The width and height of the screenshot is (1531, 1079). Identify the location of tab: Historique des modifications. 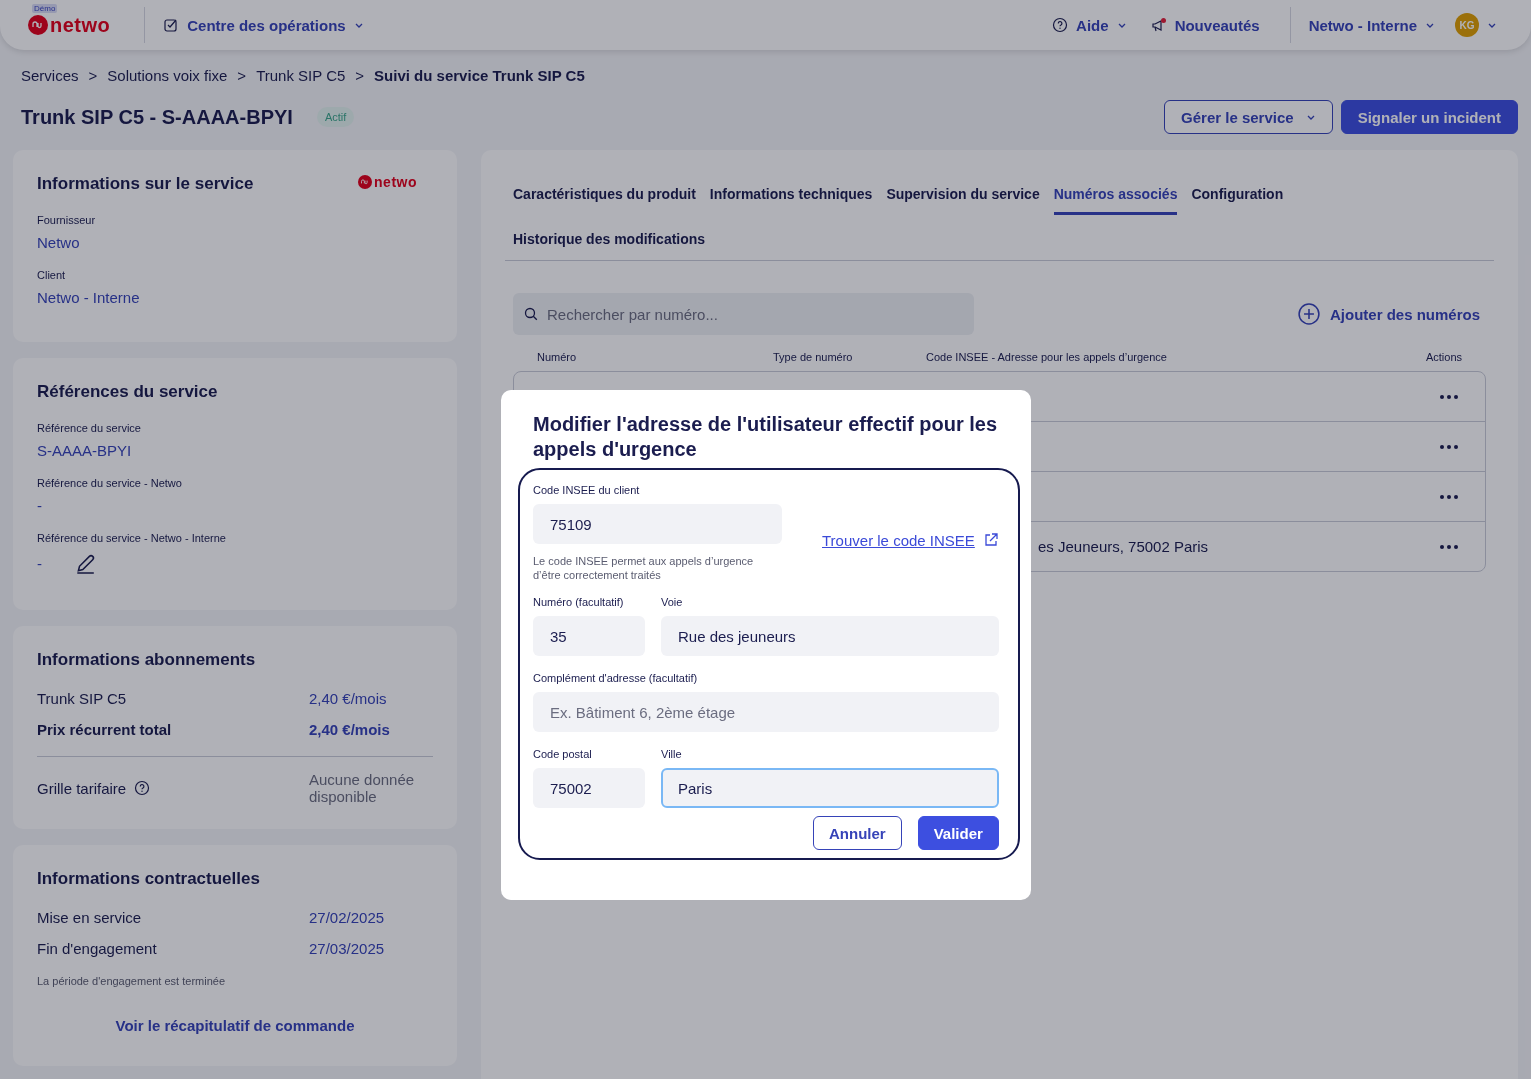
(609, 241).